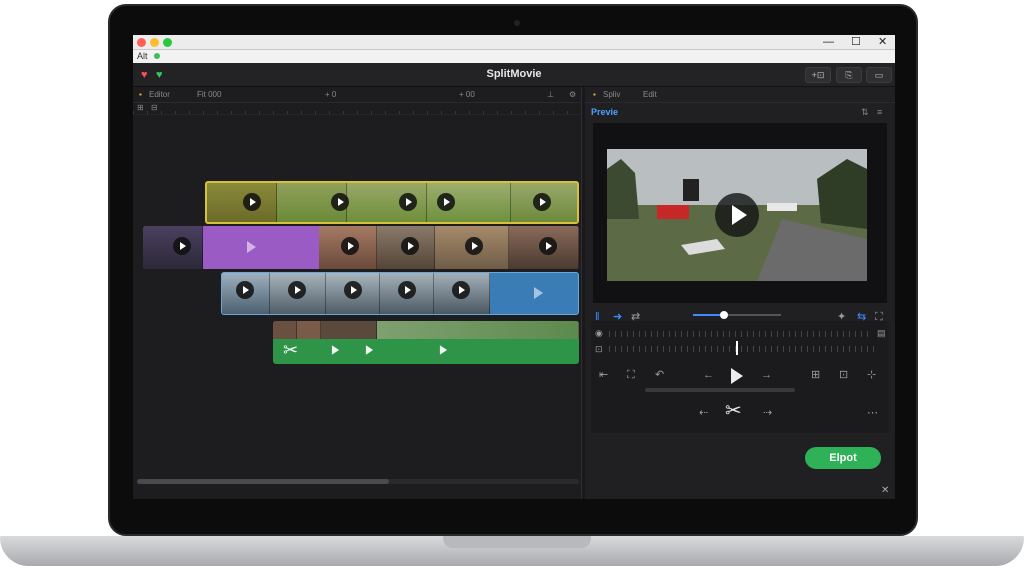  Describe the element at coordinates (631, 375) in the screenshot. I see `crop-icon: ⛶` at that location.